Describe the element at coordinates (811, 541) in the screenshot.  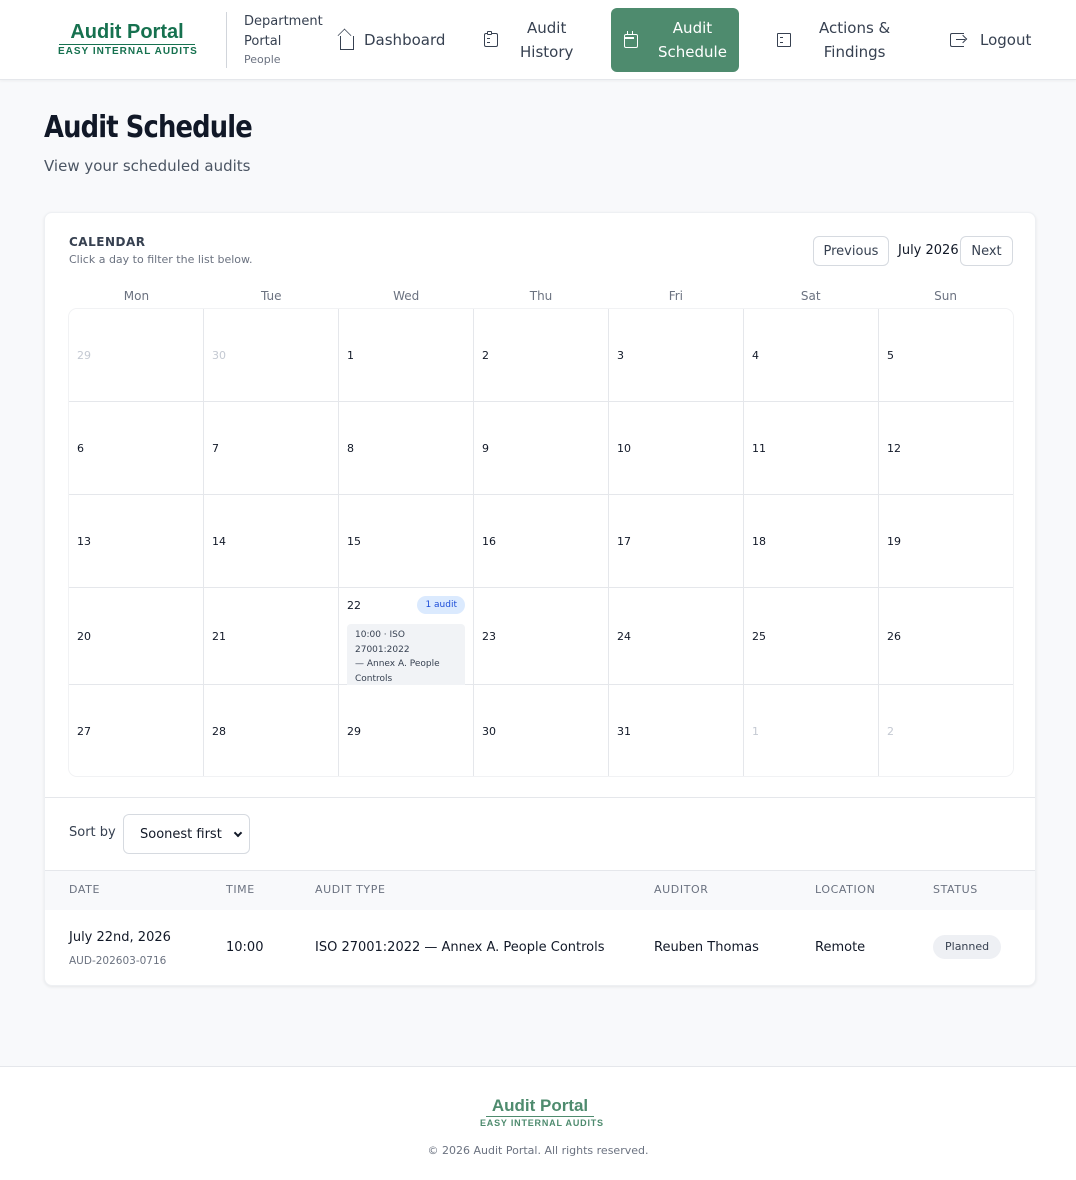
I see `calendar-day-cell: 18` at that location.